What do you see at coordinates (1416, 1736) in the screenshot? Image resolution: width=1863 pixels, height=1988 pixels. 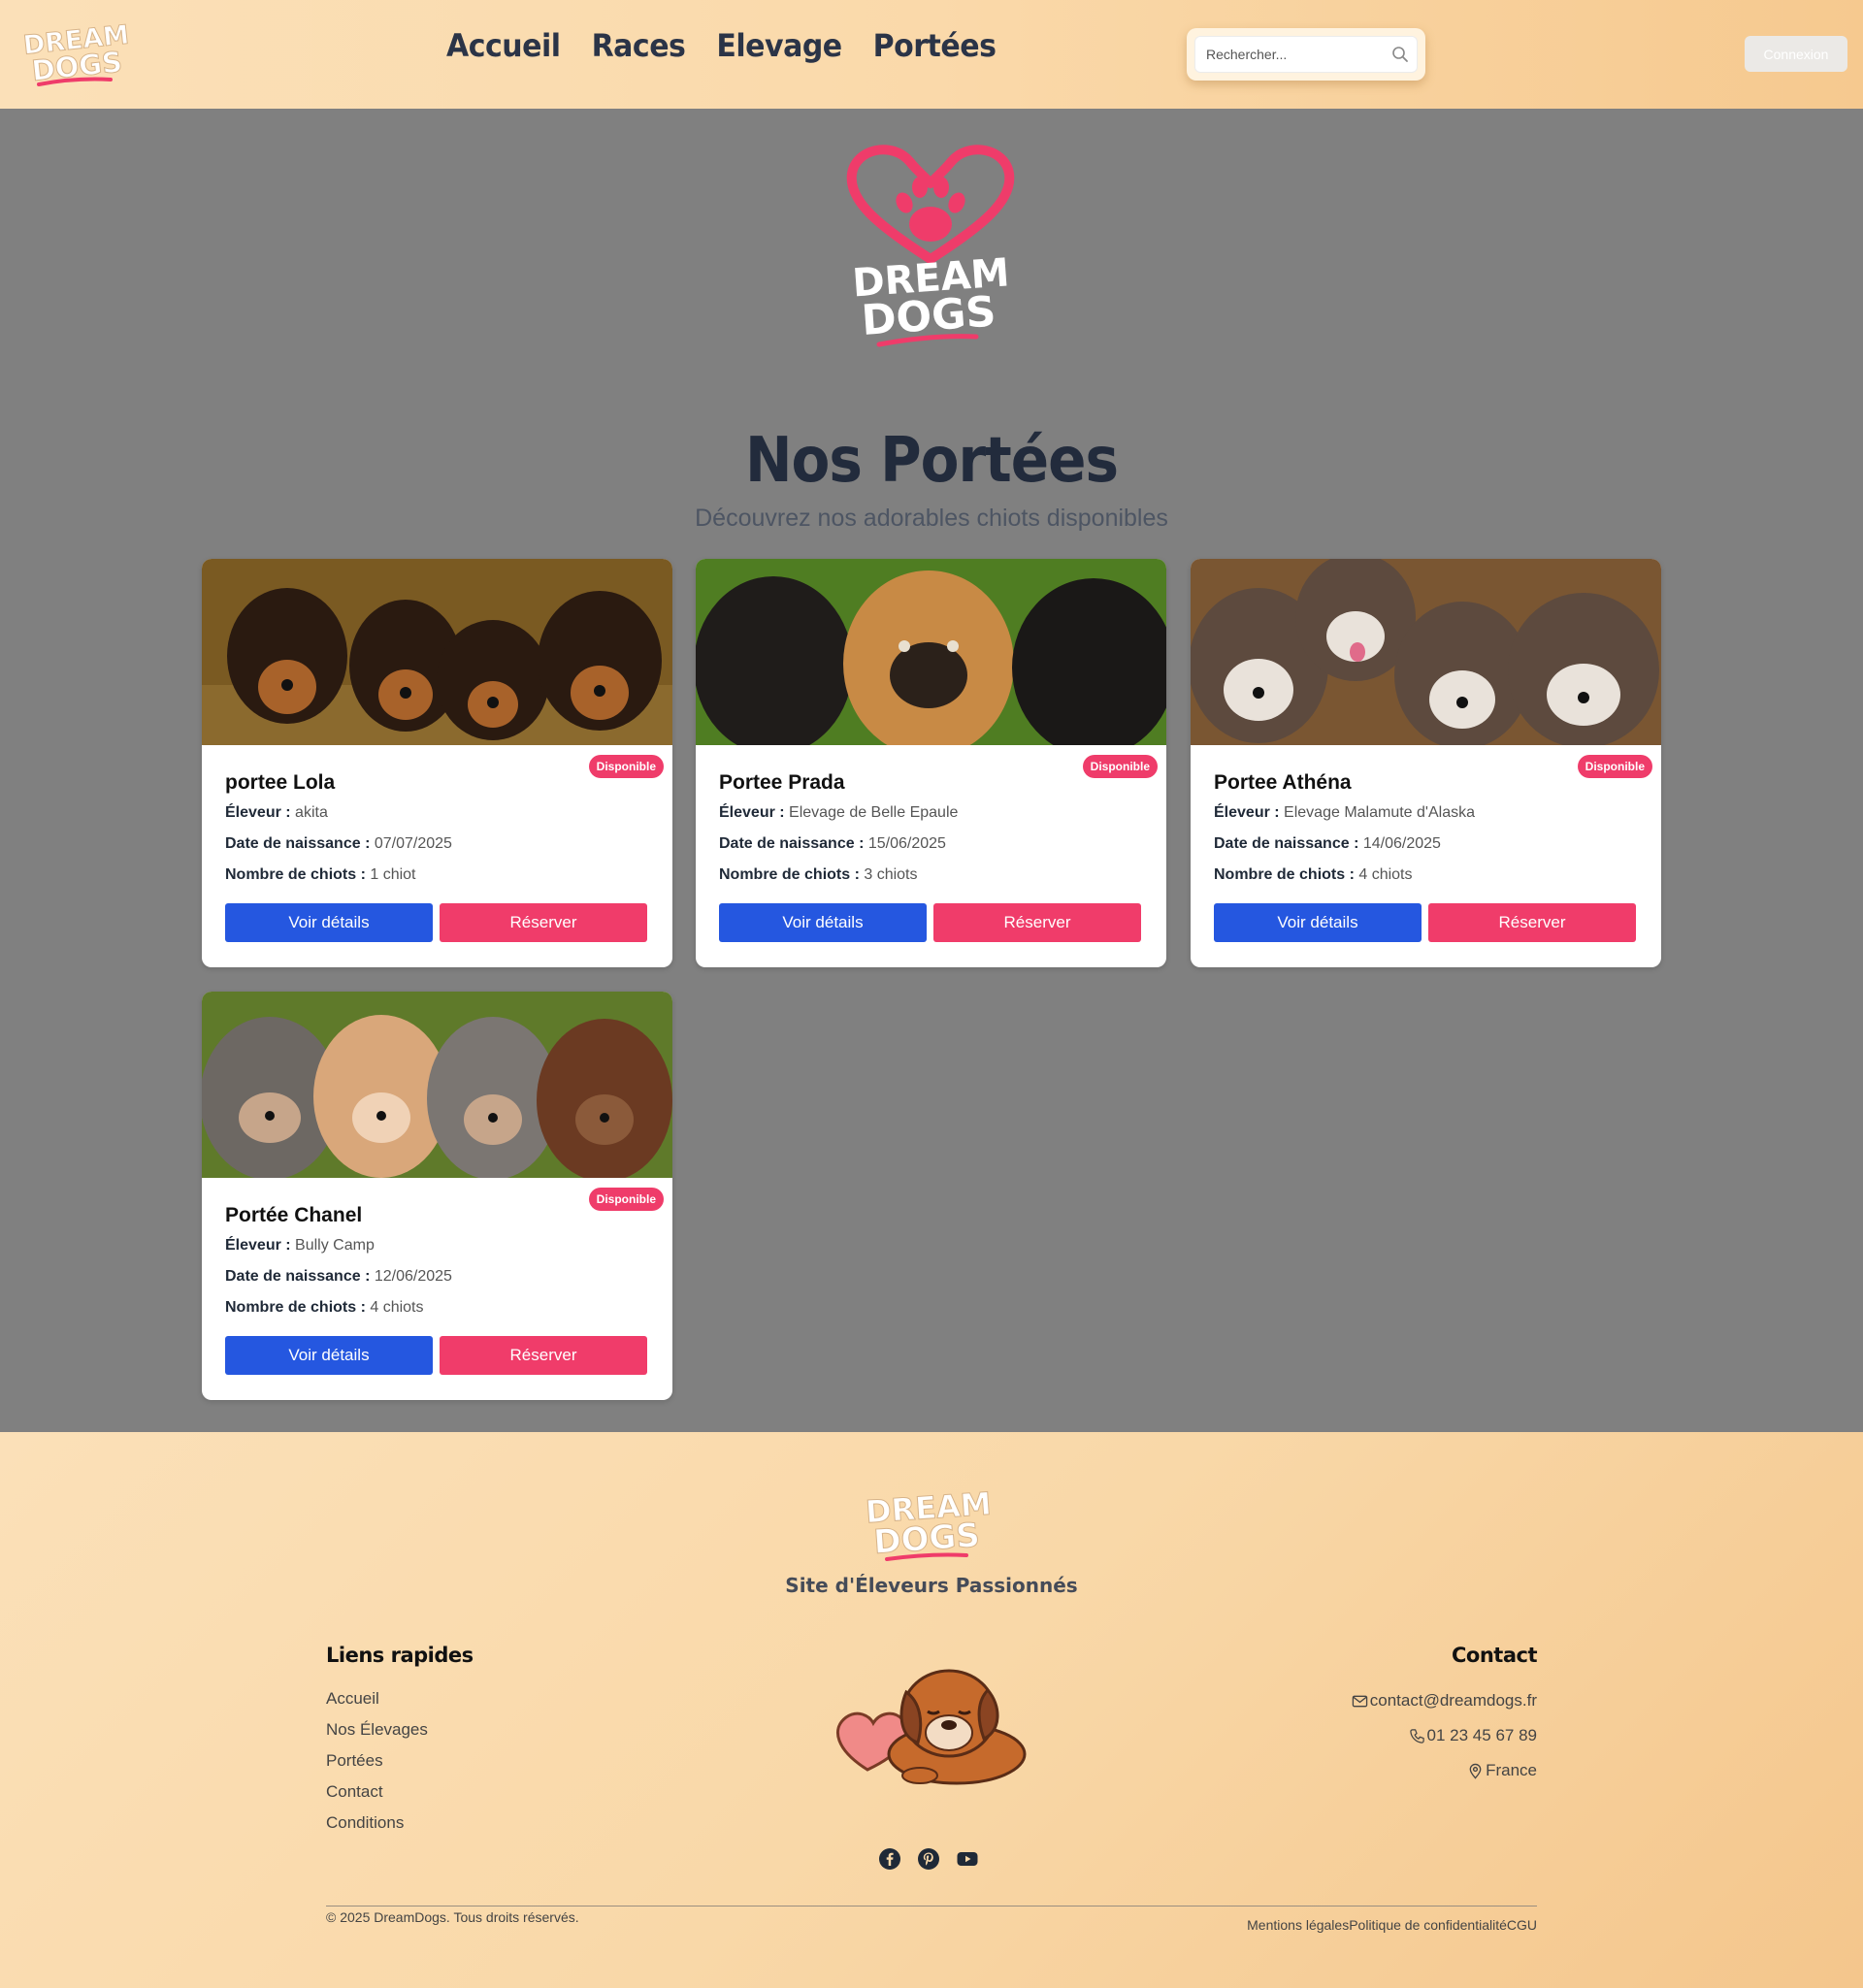 I see `phone-icon` at bounding box center [1416, 1736].